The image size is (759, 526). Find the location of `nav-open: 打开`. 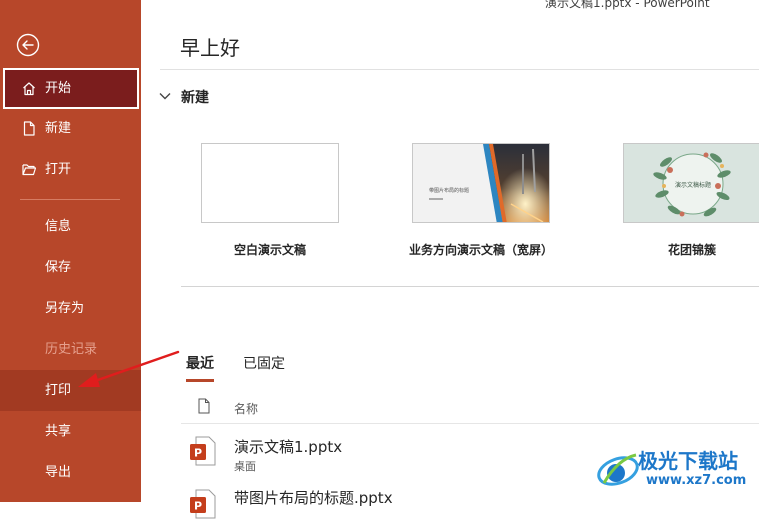

nav-open: 打开 is located at coordinates (70, 169).